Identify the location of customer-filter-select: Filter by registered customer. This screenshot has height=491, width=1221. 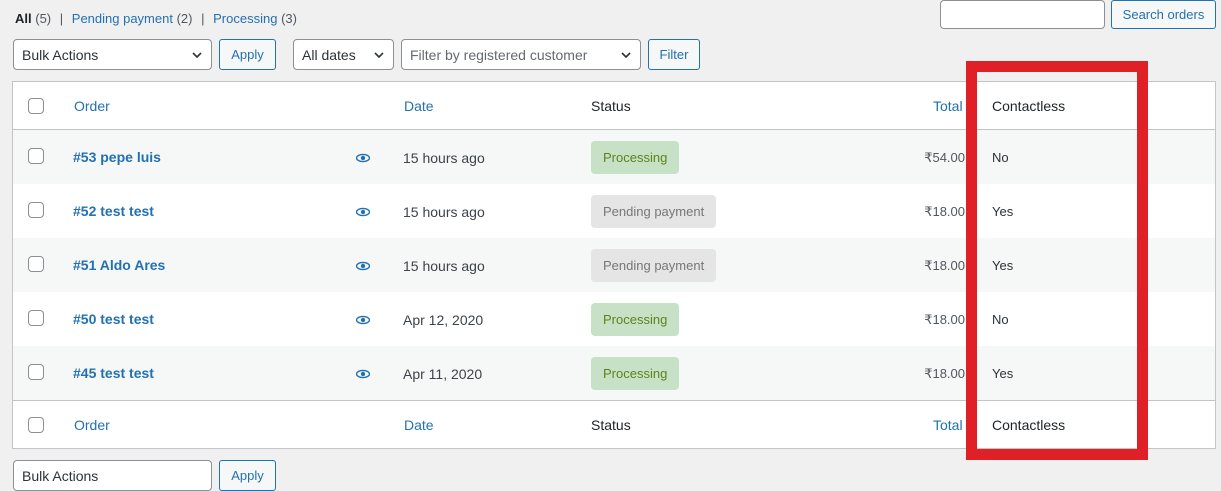
(521, 54).